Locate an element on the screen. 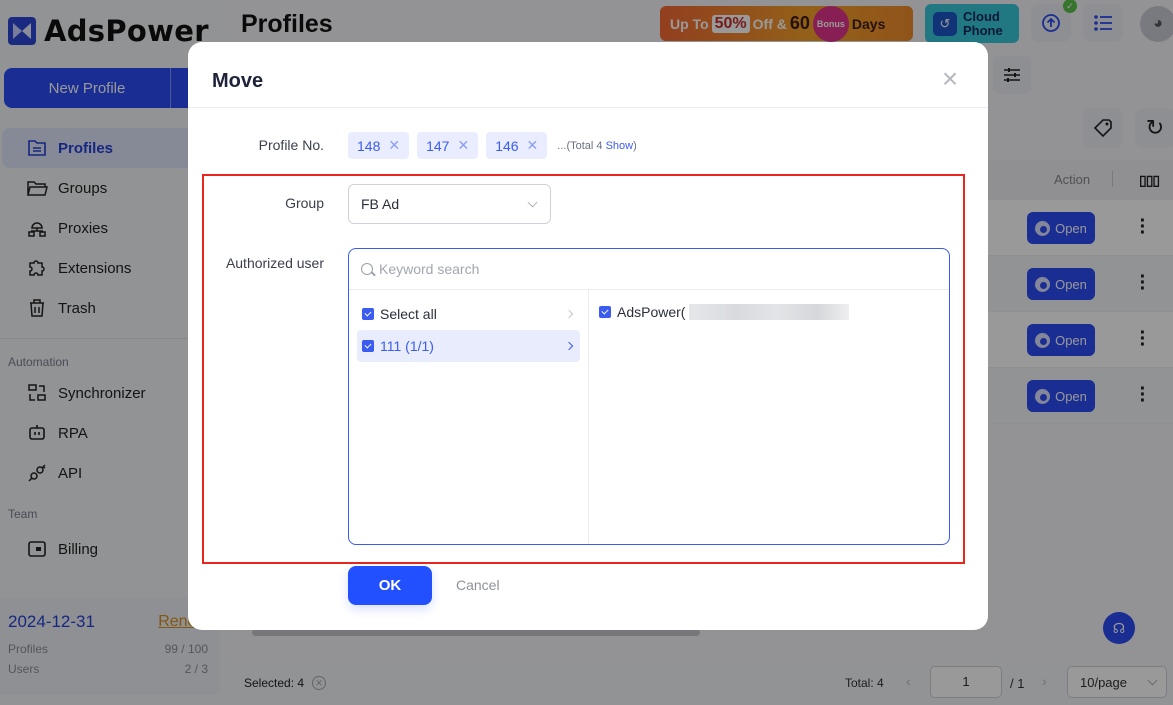  profile-tag: 147 ✕ is located at coordinates (448, 145).